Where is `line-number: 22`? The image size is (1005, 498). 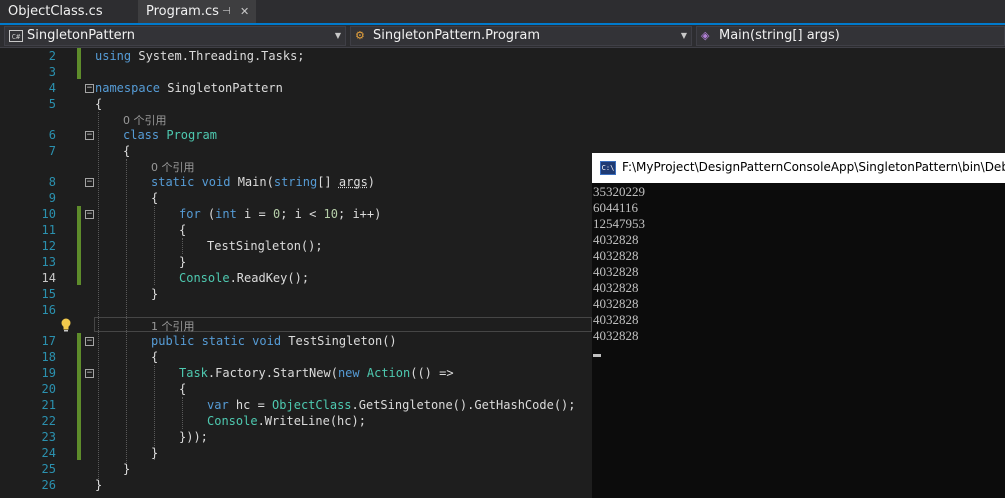 line-number: 22 is located at coordinates (48, 421).